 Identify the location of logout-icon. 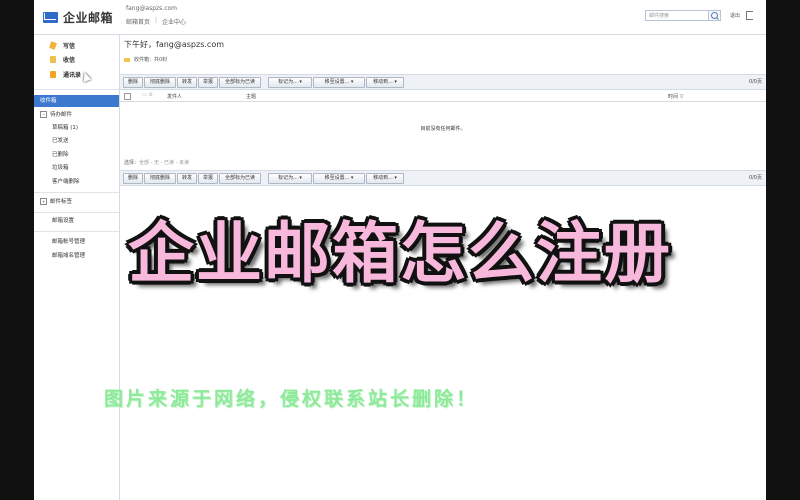
(749, 15).